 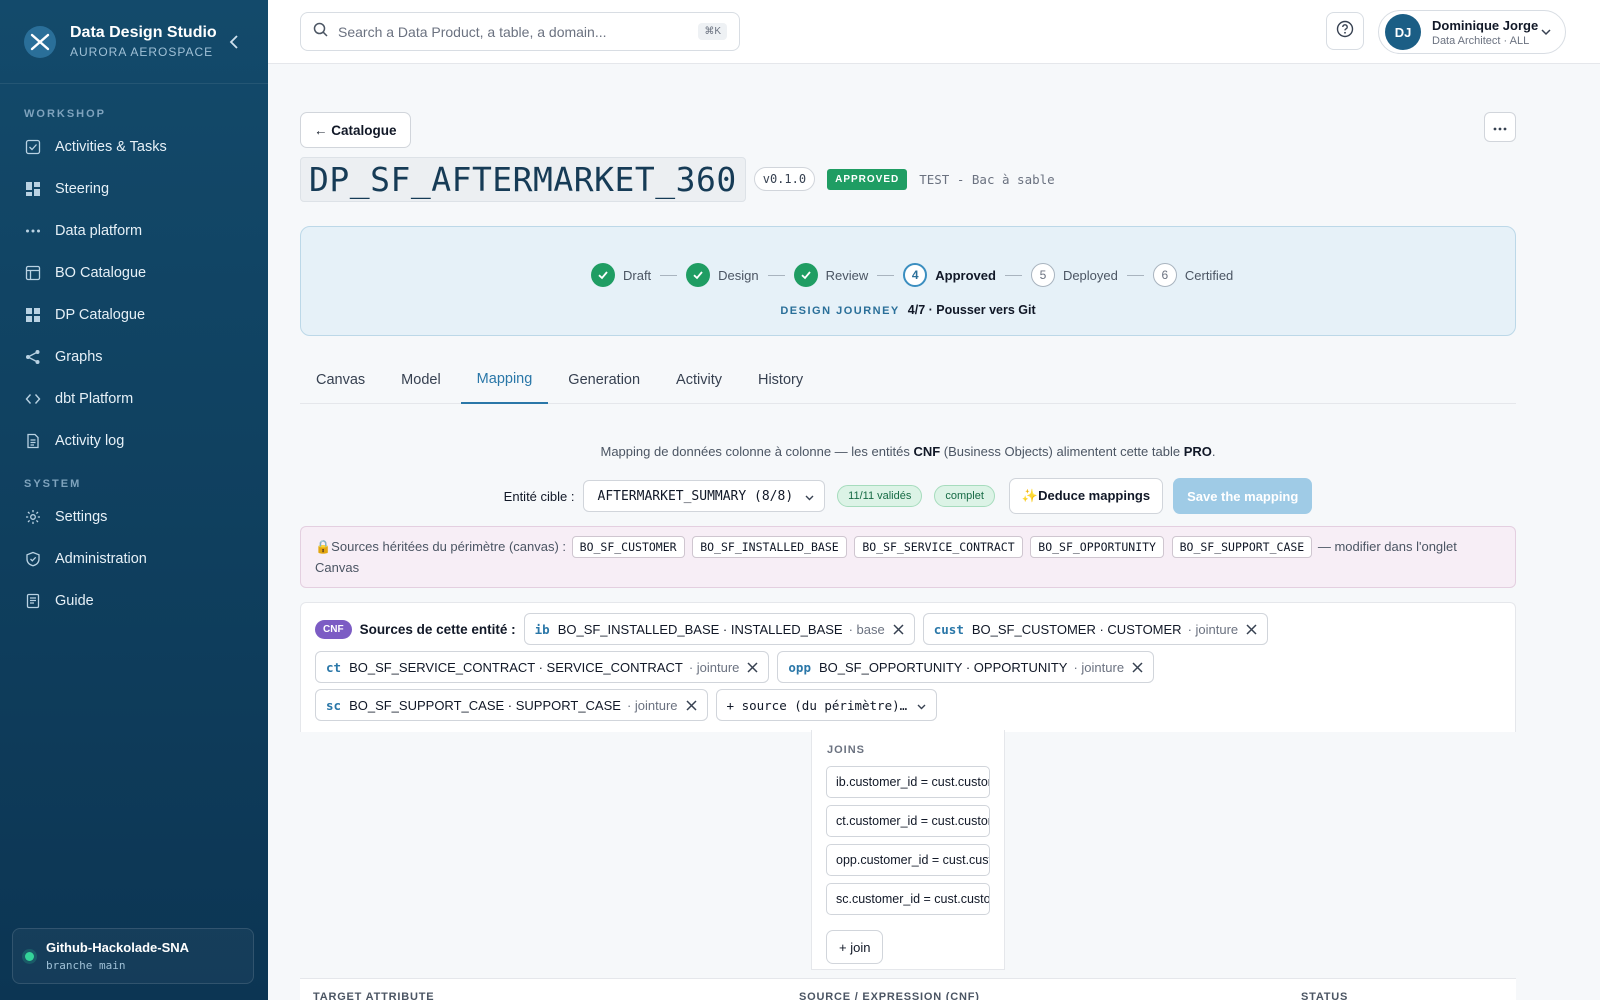 What do you see at coordinates (134, 357) in the screenshot?
I see `sidebar-item-graphs: Graphs` at bounding box center [134, 357].